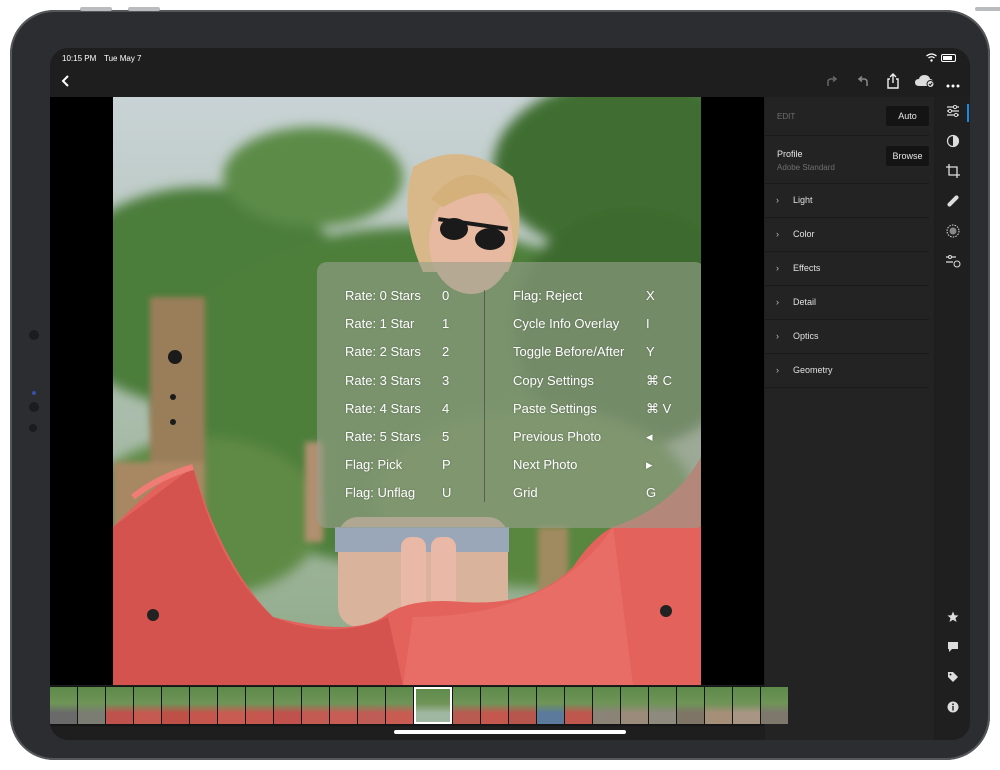 This screenshot has width=1000, height=770. I want to click on selective-tool-button, so click(953, 143).